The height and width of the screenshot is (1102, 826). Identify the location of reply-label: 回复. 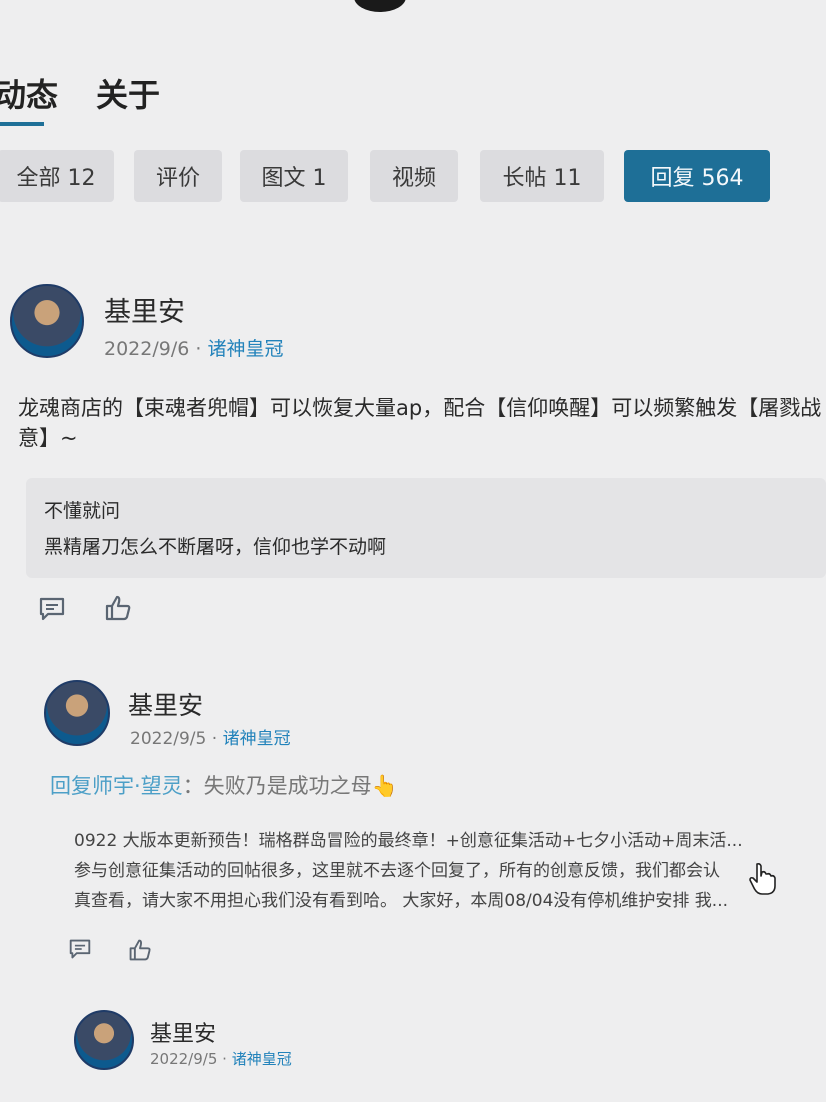
(71, 786).